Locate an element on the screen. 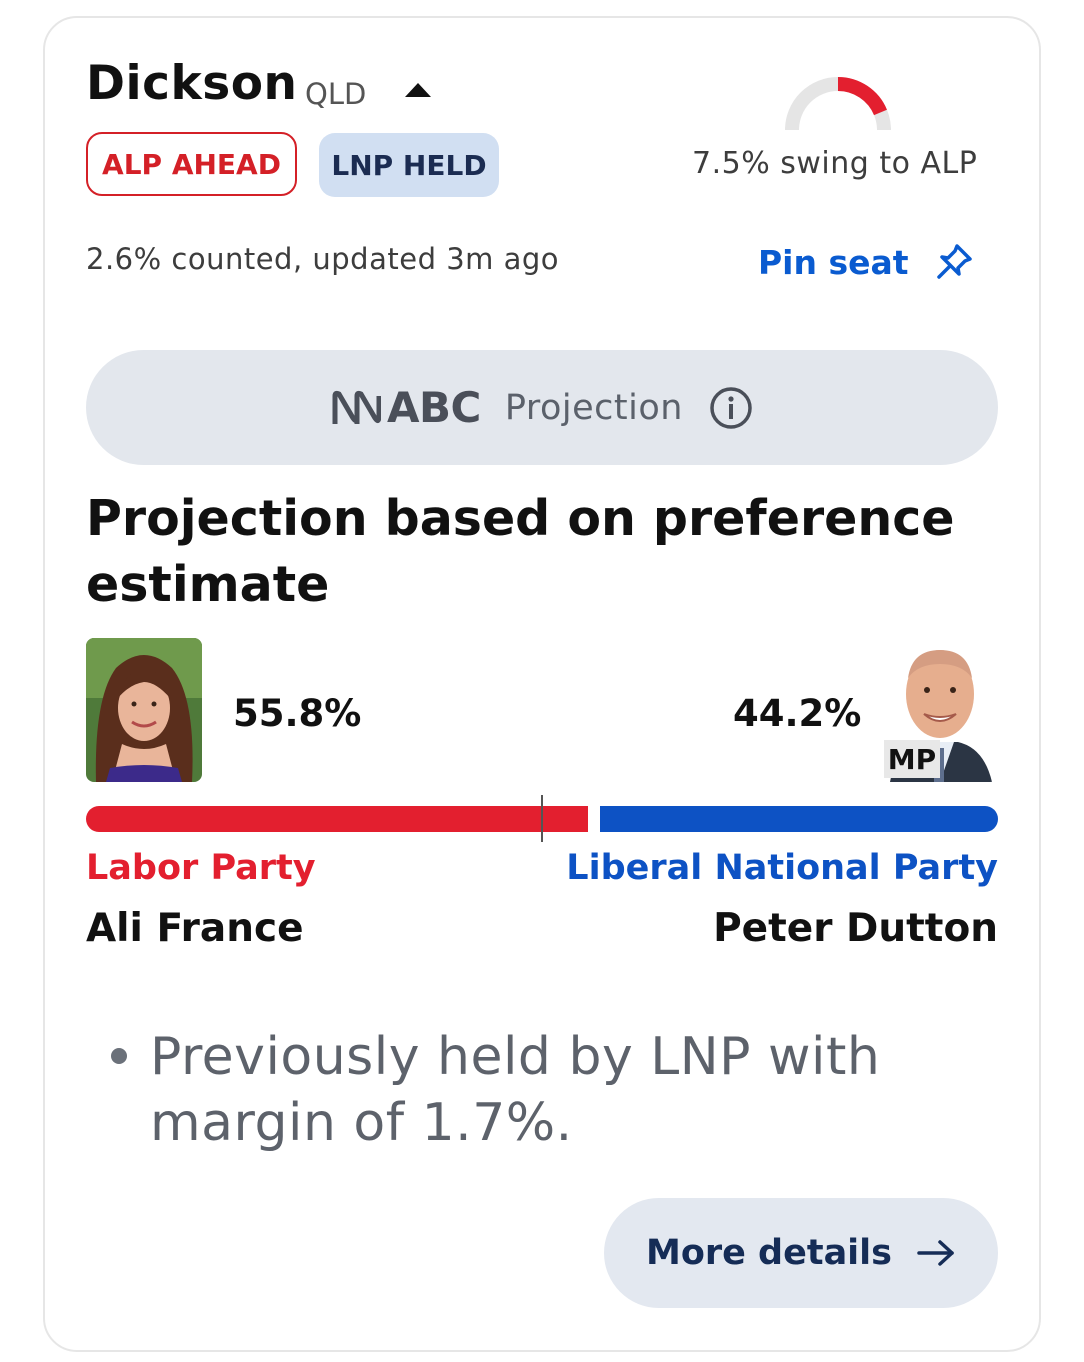  held-badge: LNP HELD is located at coordinates (409, 165).